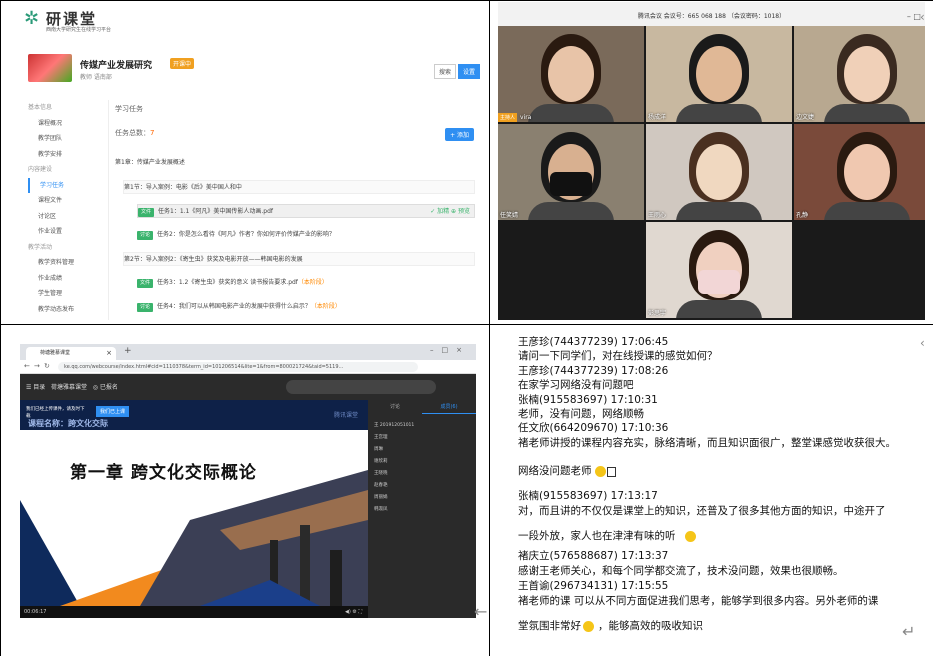 The image size is (933, 656). Describe the element at coordinates (657, 117) in the screenshot. I see `participant-name: 杨成洋` at that location.